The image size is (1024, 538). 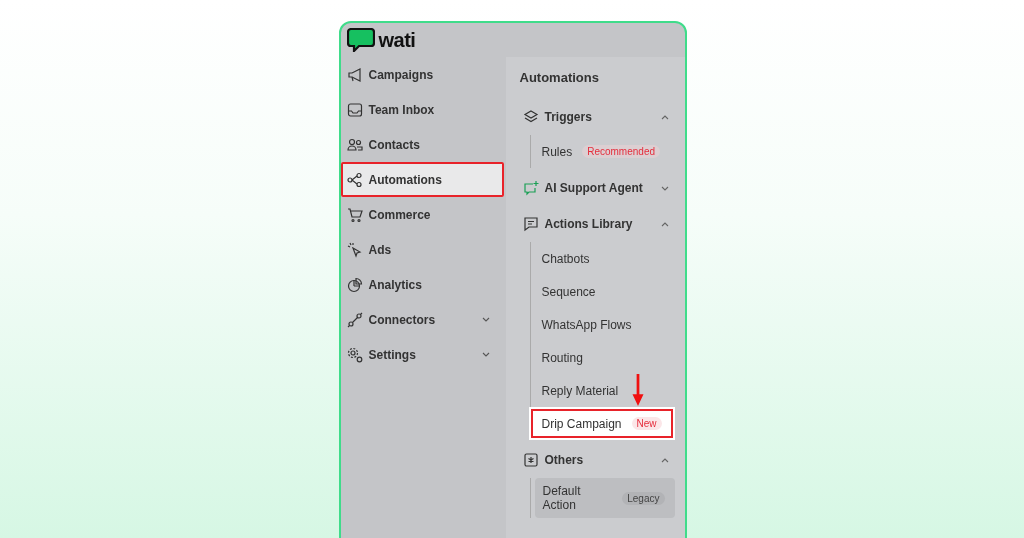 I want to click on nav-item: Connectors, so click(x=422, y=319).